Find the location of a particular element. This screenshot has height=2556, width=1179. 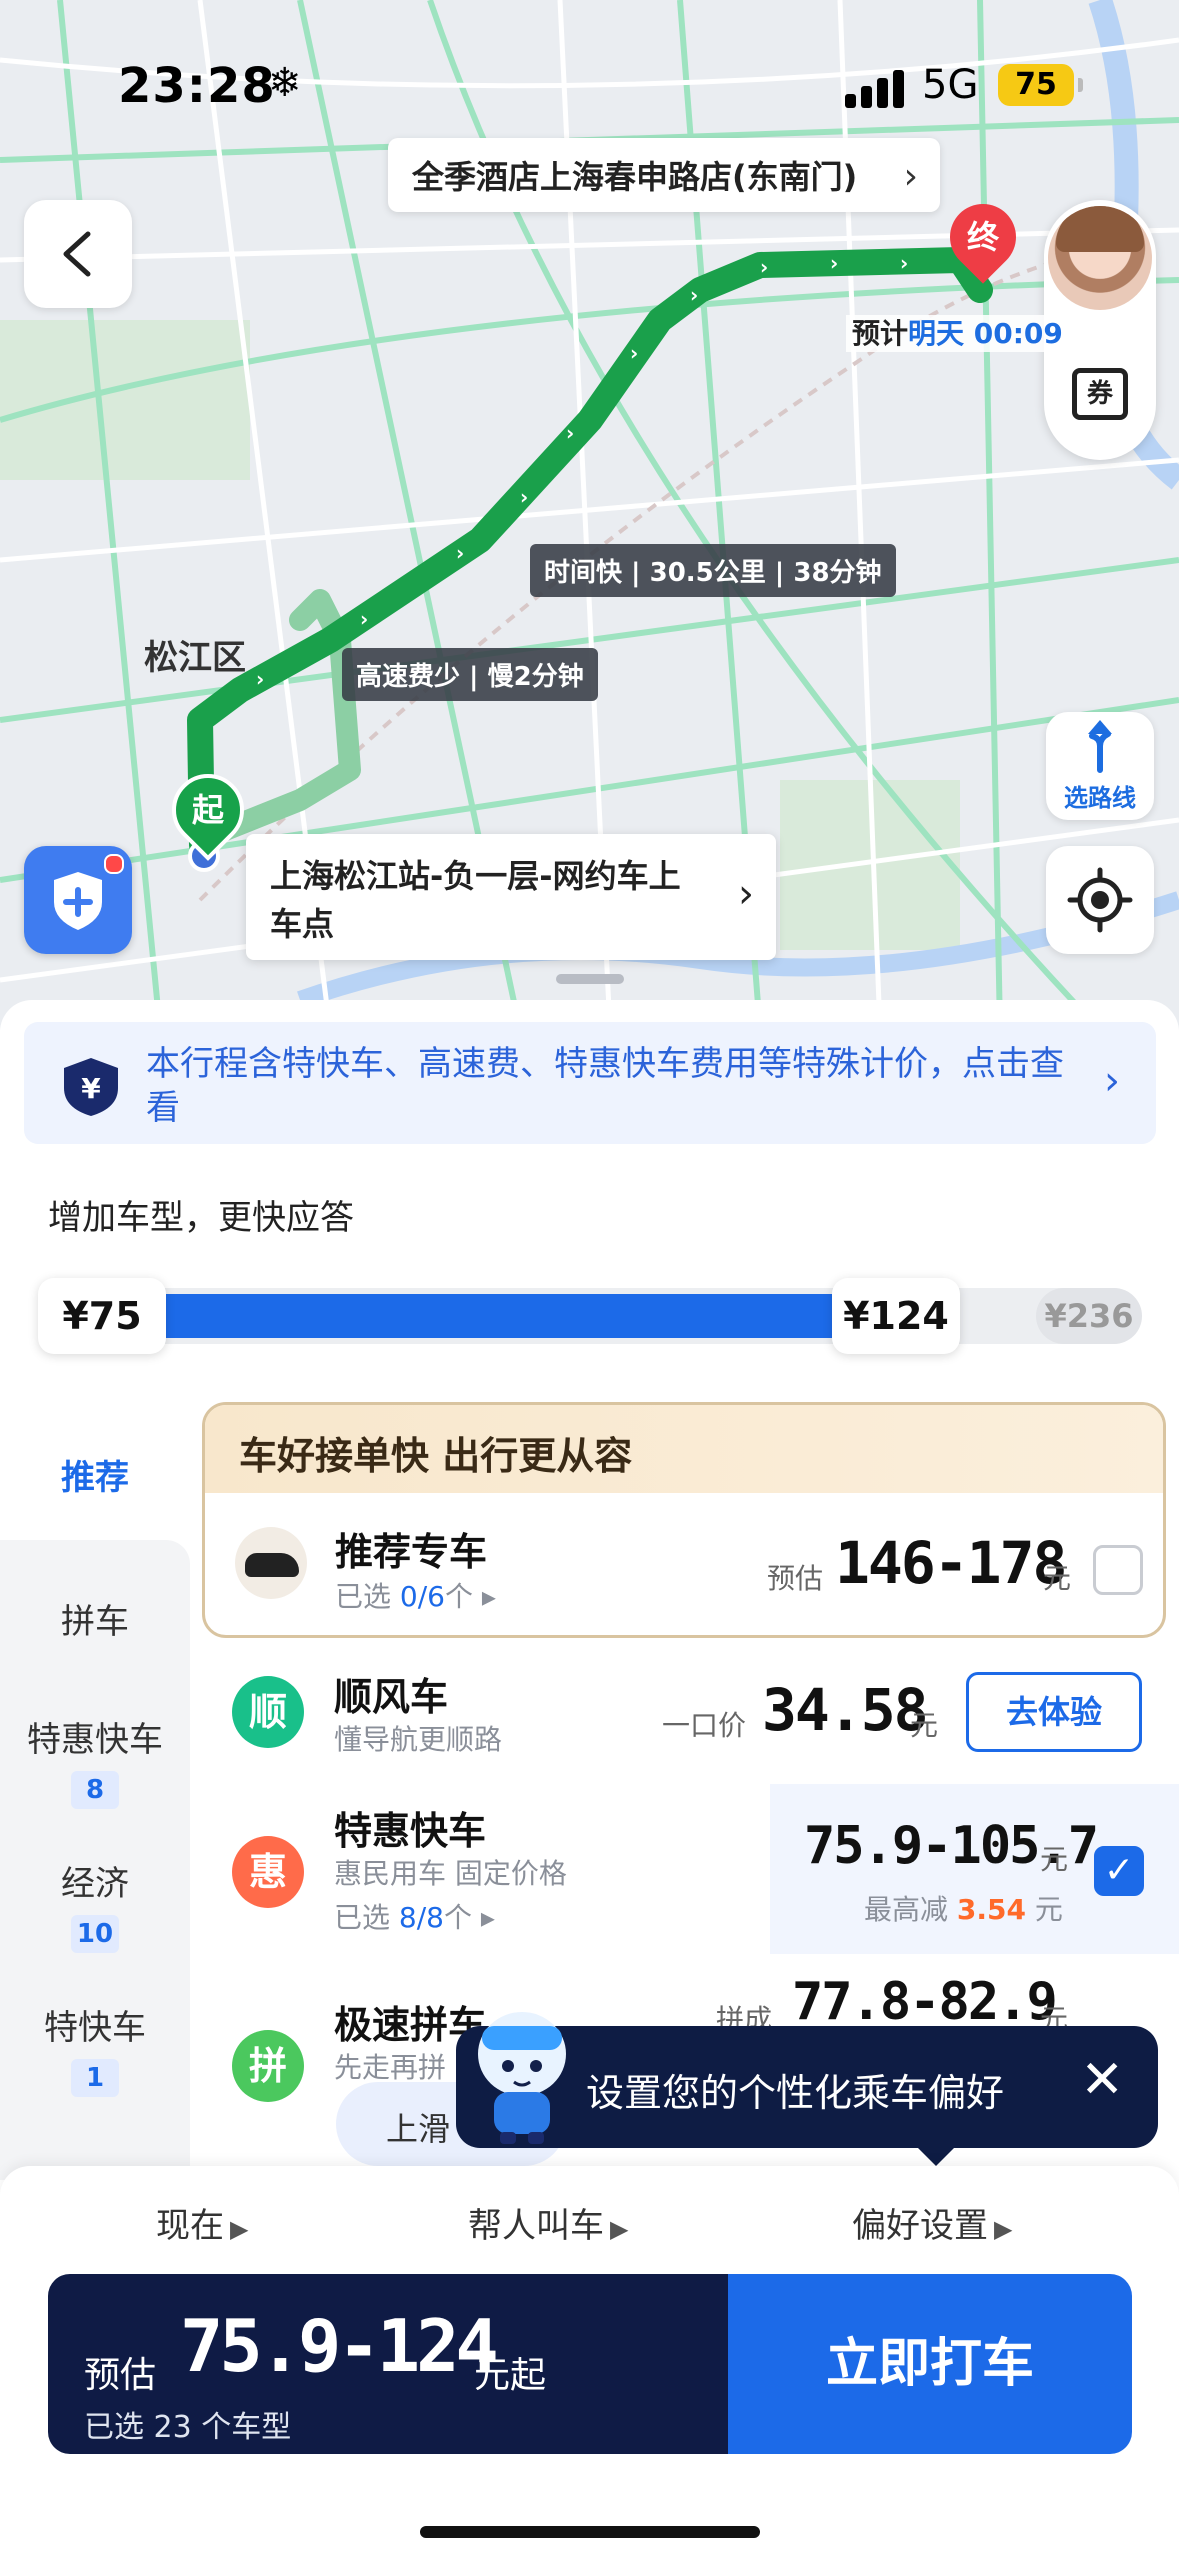

discount-express-unit: 元 is located at coordinates (1054, 1859).